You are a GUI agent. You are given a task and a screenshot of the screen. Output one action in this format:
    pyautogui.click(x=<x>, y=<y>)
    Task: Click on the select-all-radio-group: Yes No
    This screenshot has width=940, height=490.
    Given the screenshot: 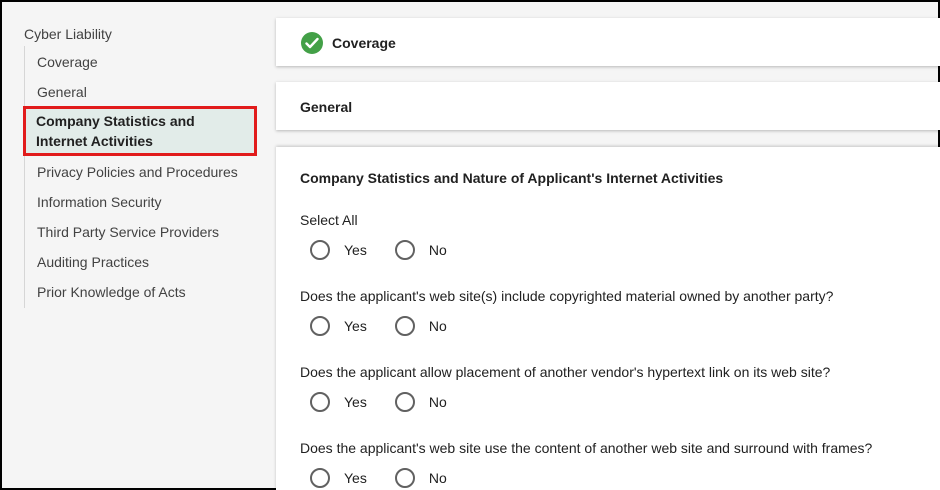 What is the action you would take?
    pyautogui.click(x=392, y=250)
    